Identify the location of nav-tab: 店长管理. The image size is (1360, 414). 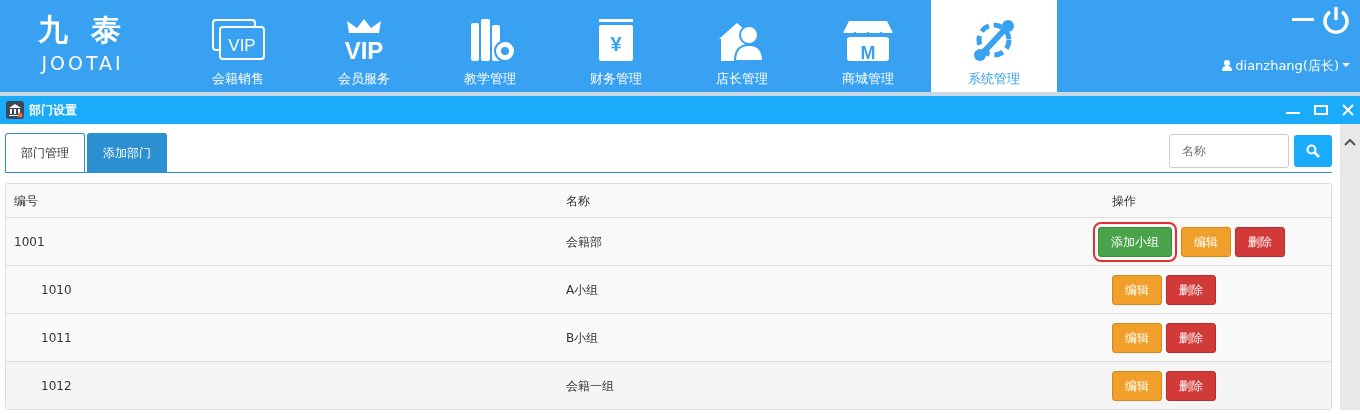
(742, 46).